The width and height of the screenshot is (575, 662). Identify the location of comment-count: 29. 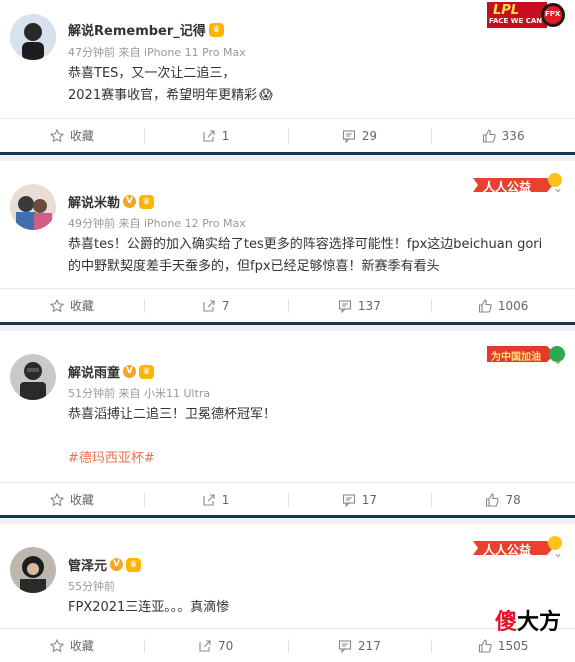
(369, 135).